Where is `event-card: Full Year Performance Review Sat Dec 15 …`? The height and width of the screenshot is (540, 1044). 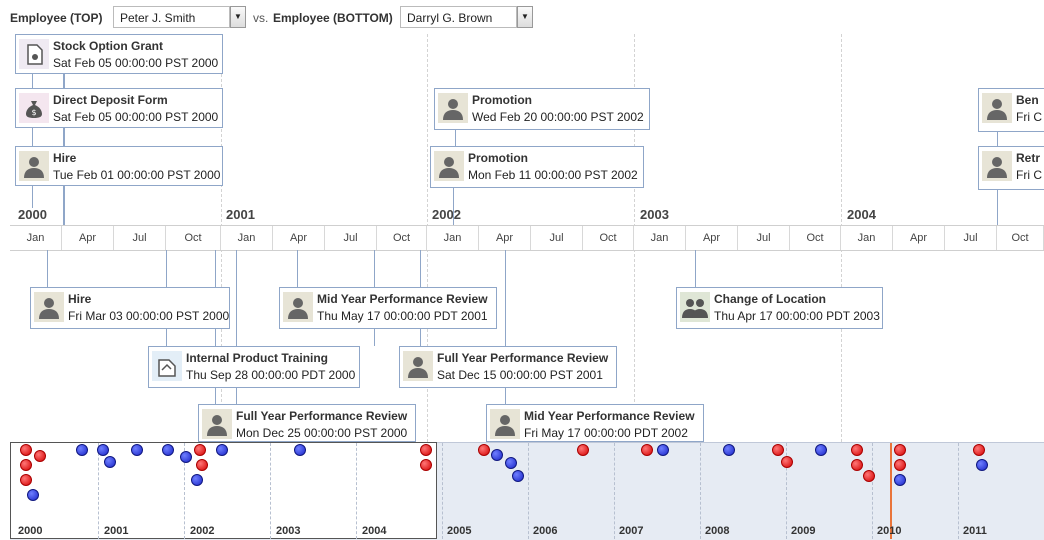
event-card: Full Year Performance Review Sat Dec 15 … is located at coordinates (508, 367).